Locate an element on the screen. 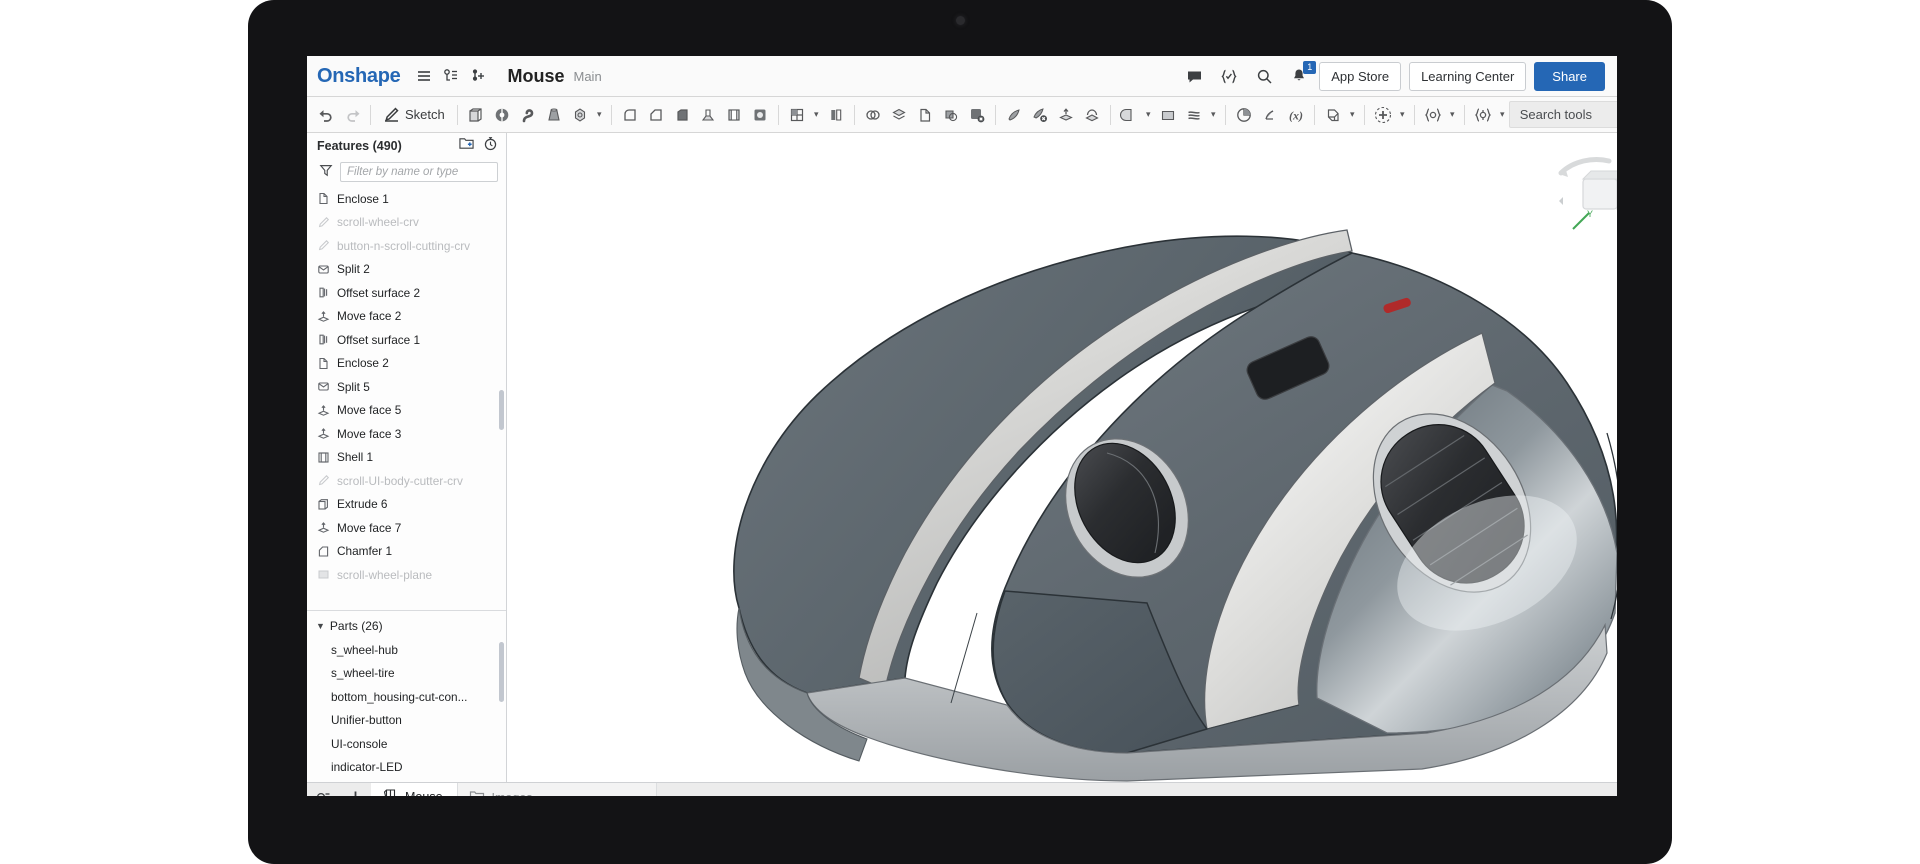  pattern-grid-icon is located at coordinates (797, 115).